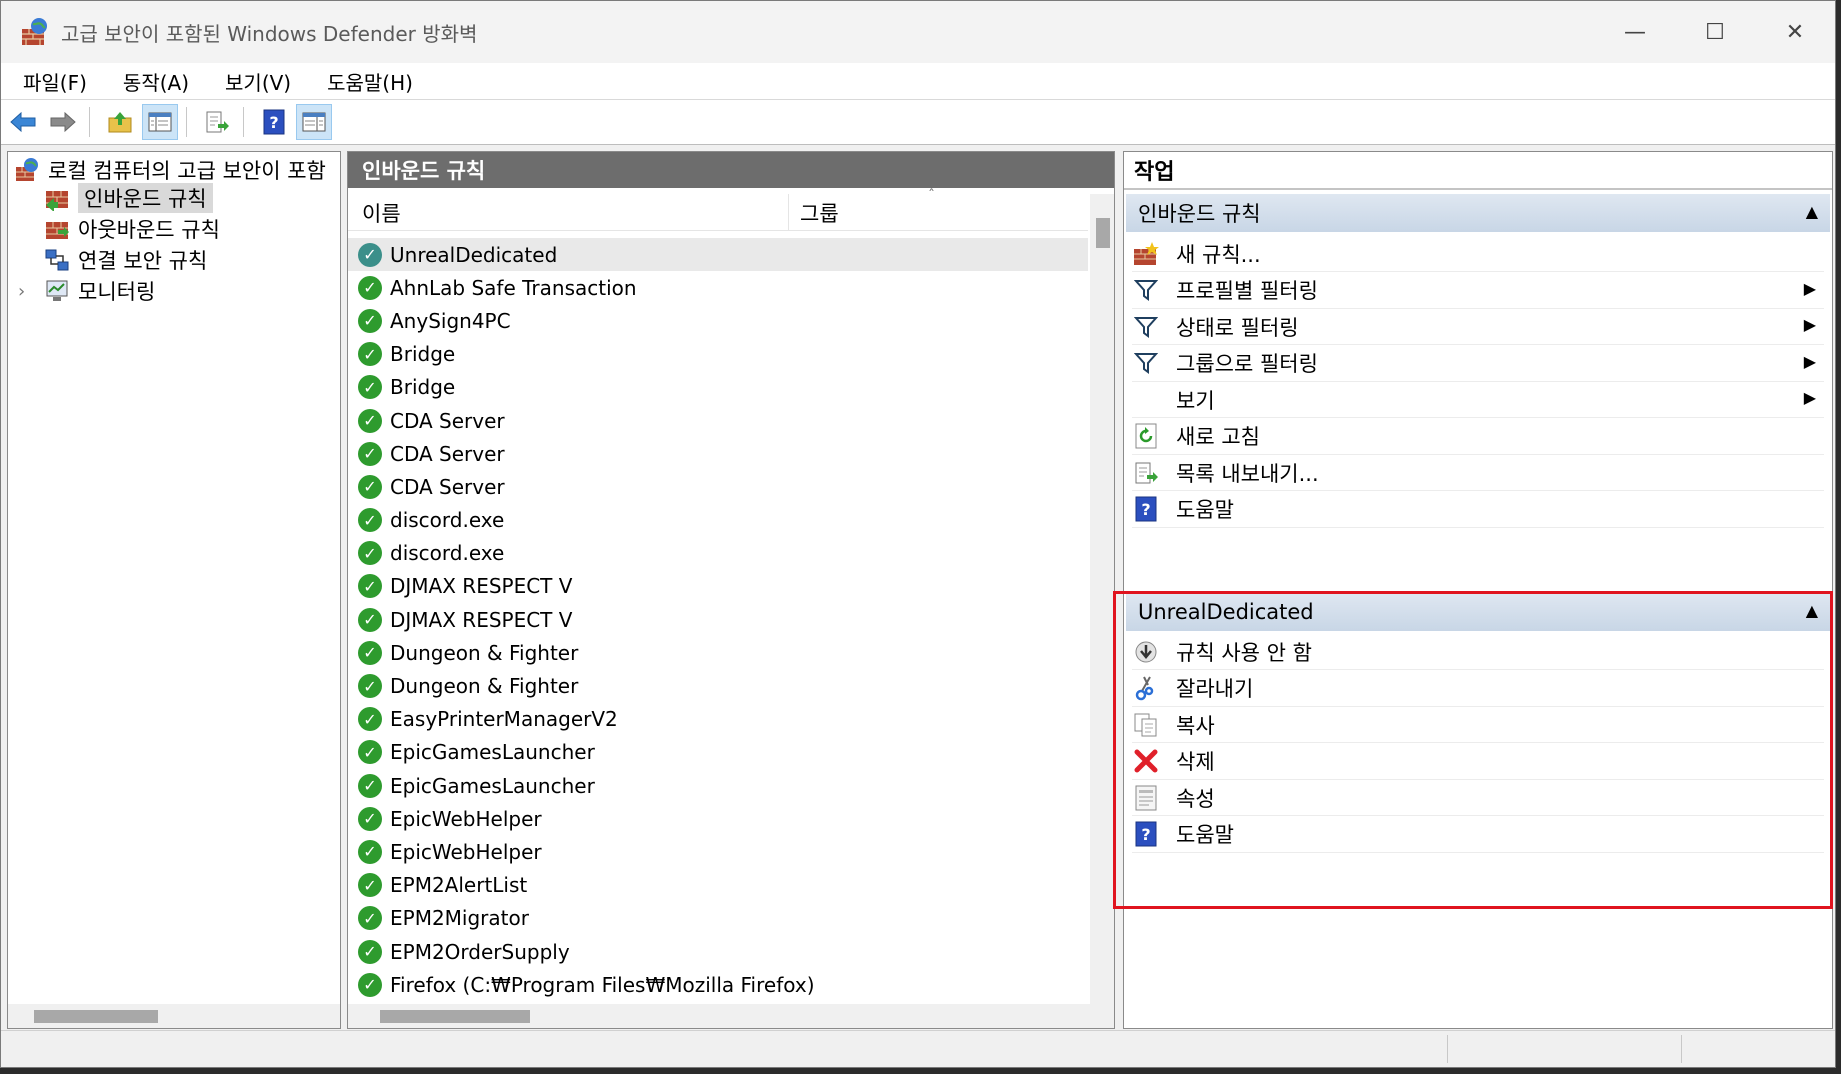 The width and height of the screenshot is (1841, 1074). I want to click on maximize-button: ☐, so click(1715, 32).